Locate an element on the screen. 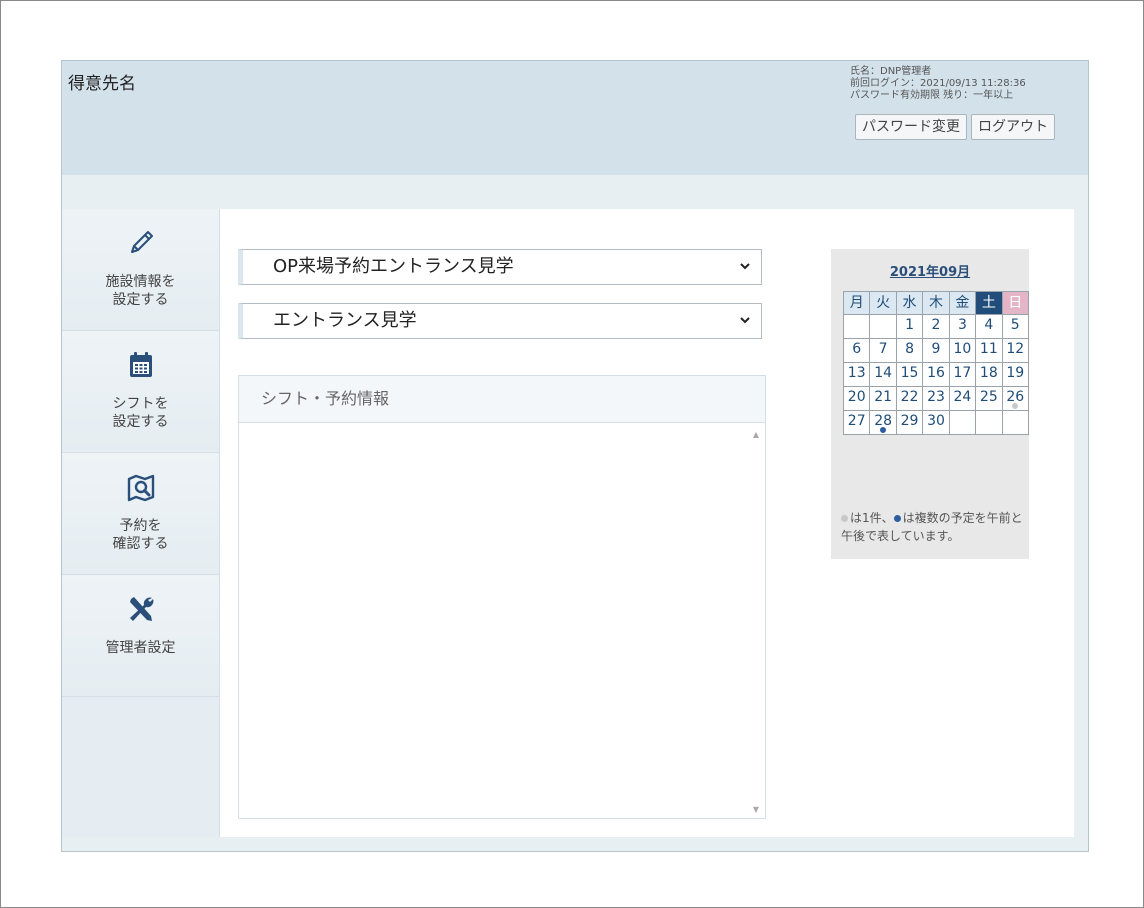 Image resolution: width=1144 pixels, height=908 pixels. weekday-header: 日 is located at coordinates (1015, 303).